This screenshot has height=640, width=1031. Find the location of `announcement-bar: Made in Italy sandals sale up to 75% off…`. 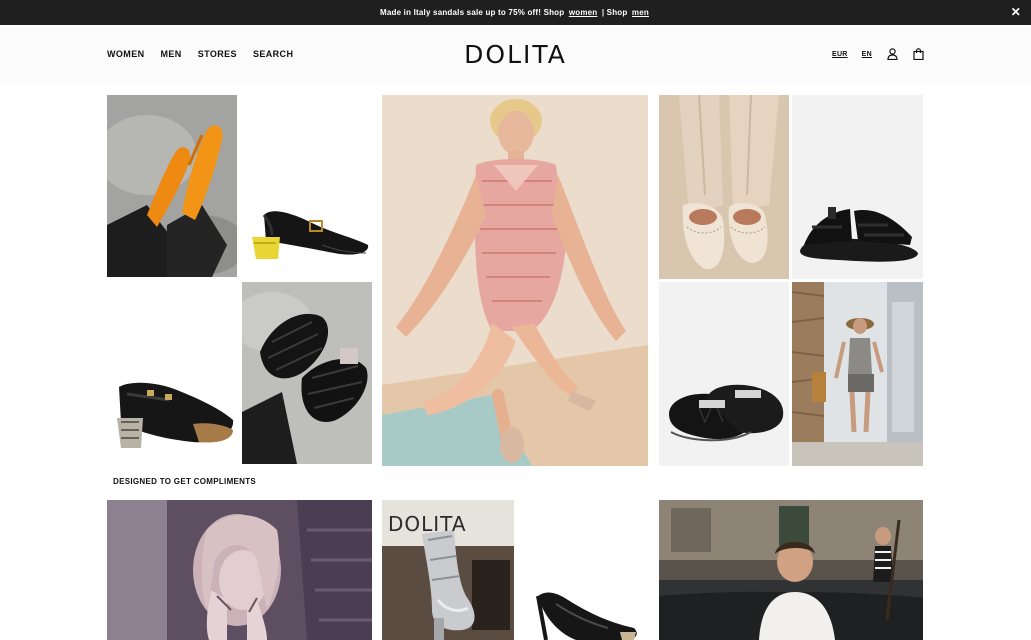

announcement-bar: Made in Italy sandals sale up to 75% off… is located at coordinates (515, 12).